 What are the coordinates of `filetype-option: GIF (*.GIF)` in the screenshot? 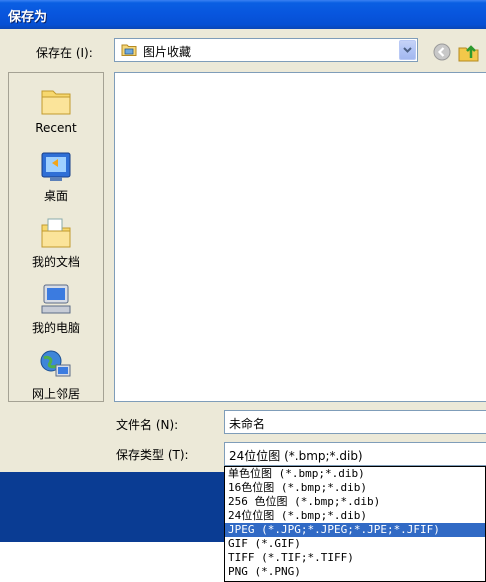 It's located at (355, 544).